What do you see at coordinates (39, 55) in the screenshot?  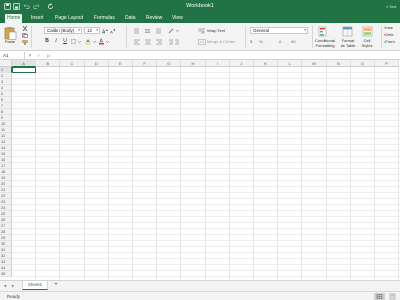 I see `enter-icon: ✓` at bounding box center [39, 55].